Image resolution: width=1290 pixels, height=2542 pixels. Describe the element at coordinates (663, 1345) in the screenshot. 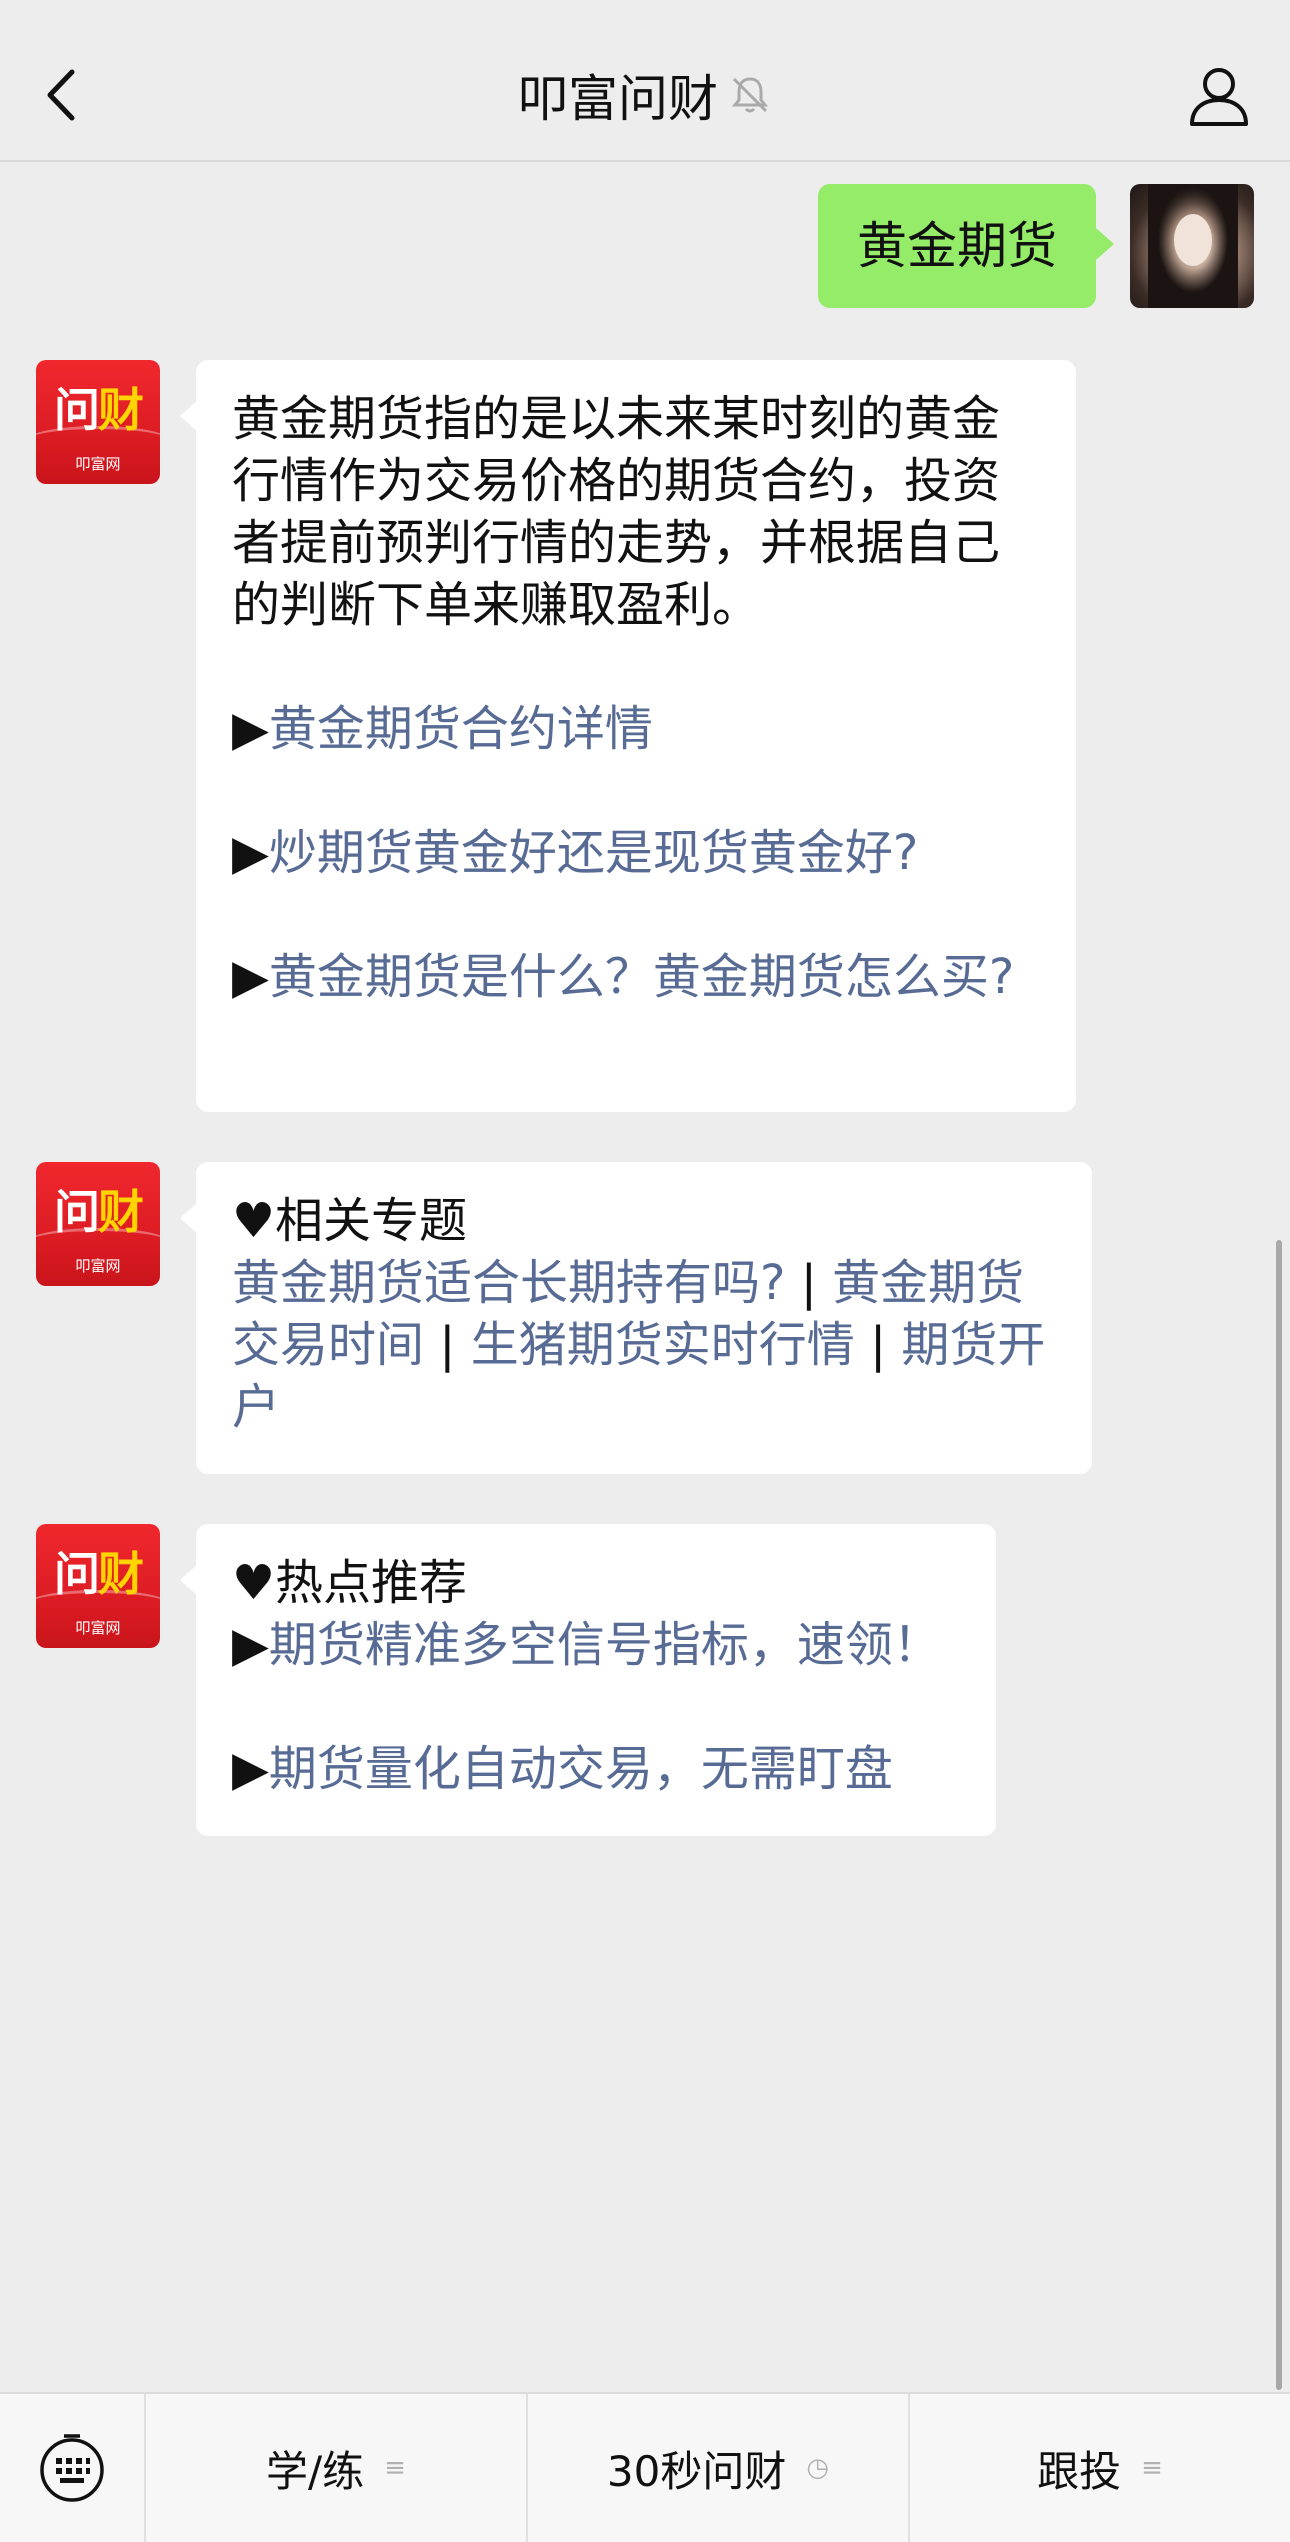

I see `topic-link-hog-futures: 生猪期货实时行情` at that location.